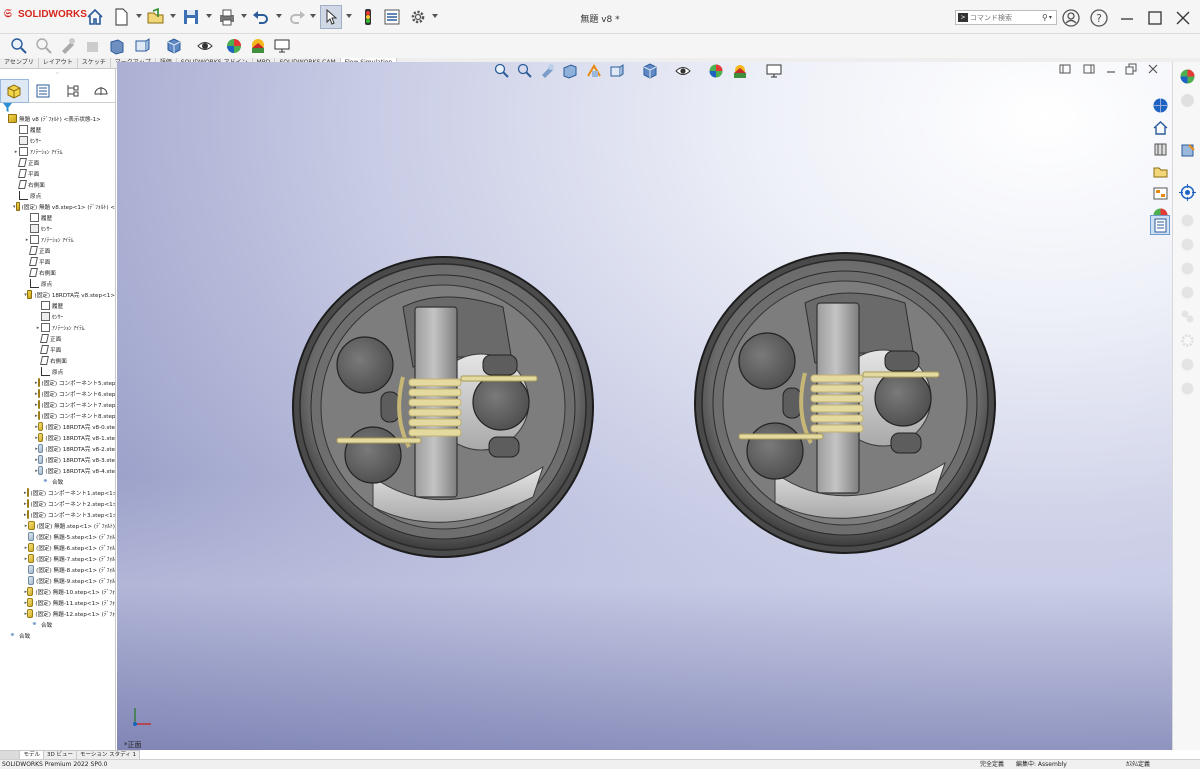 The image size is (1200, 769). What do you see at coordinates (57, 558) in the screenshot?
I see `tree-item: ▸ (固定) 無題-7.step<1> (ﾃﾞﾌｫﾙ` at bounding box center [57, 558].